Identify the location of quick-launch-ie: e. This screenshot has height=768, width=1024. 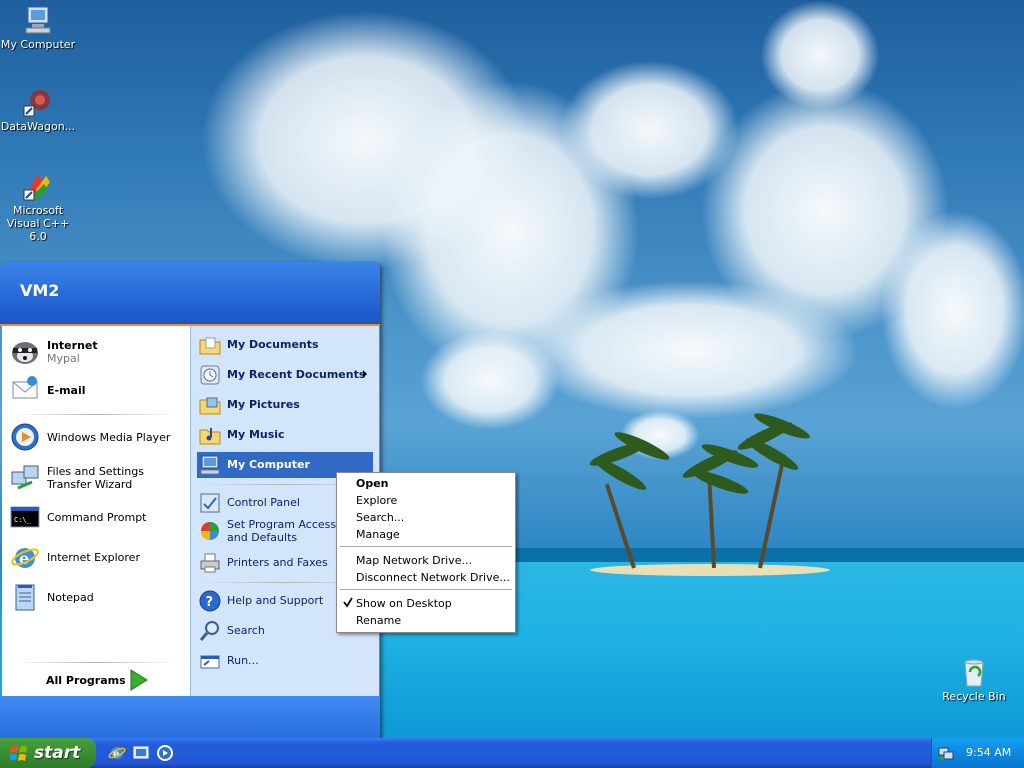
(117, 754).